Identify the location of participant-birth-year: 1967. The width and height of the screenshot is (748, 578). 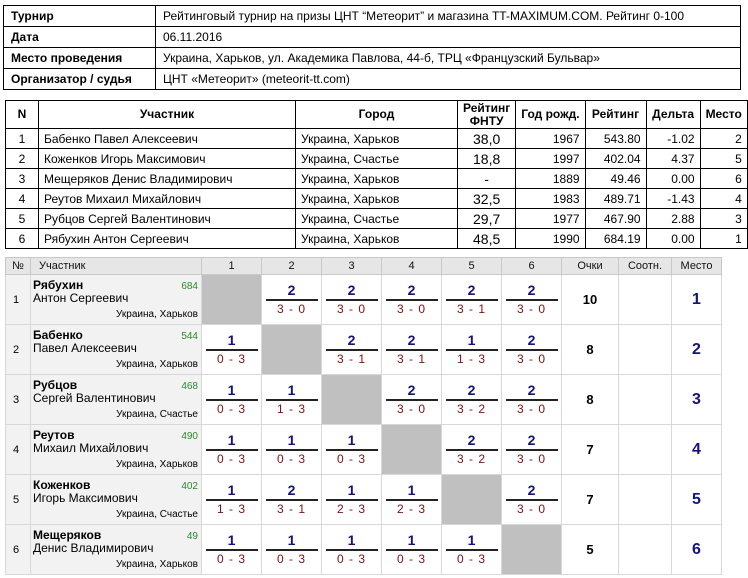
(550, 138).